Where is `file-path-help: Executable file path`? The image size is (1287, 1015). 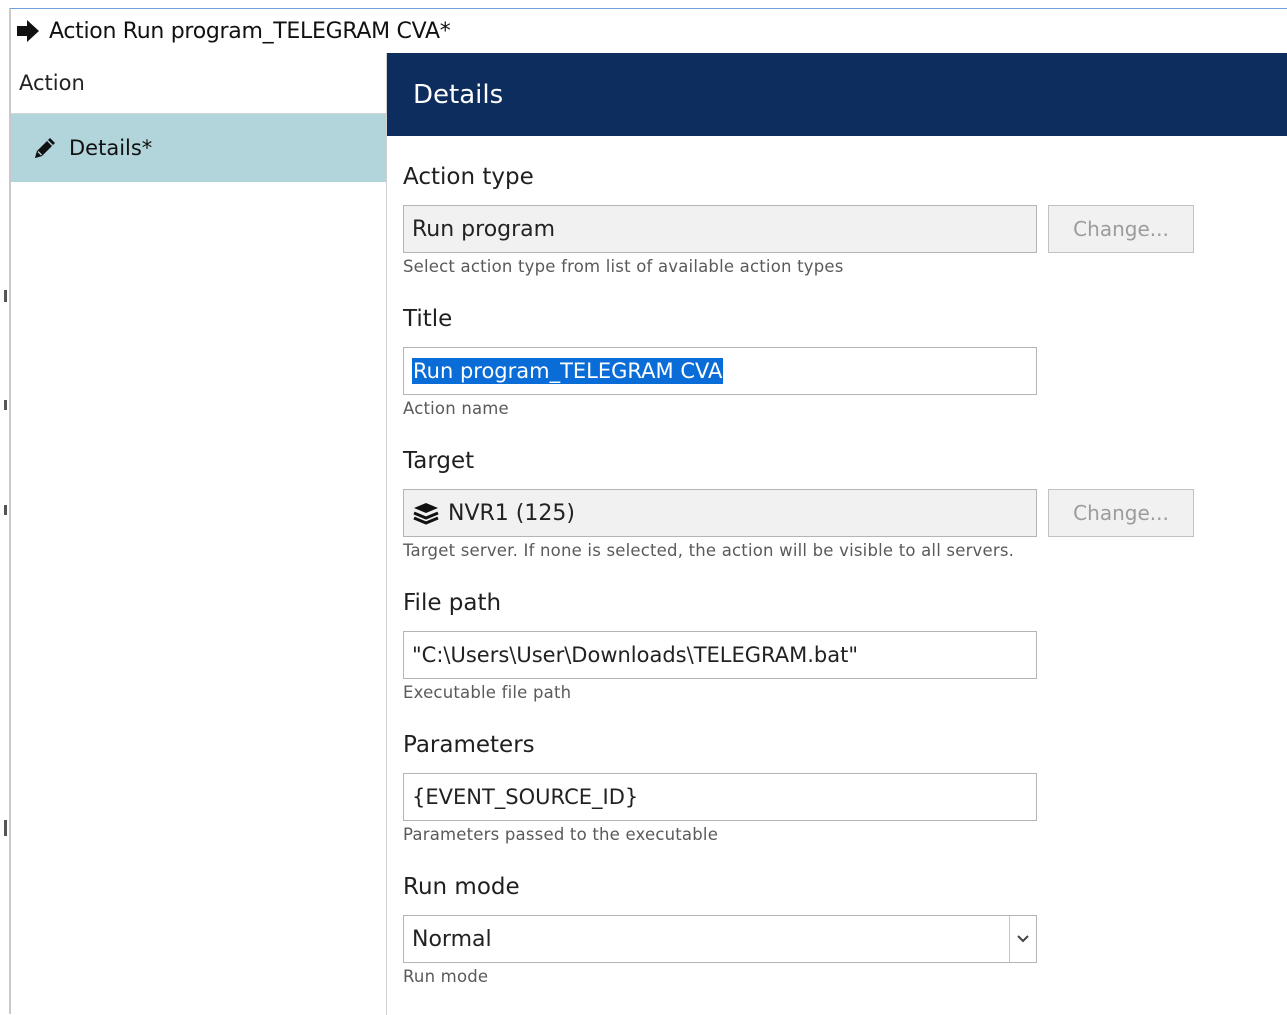
file-path-help: Executable file path is located at coordinates (487, 692).